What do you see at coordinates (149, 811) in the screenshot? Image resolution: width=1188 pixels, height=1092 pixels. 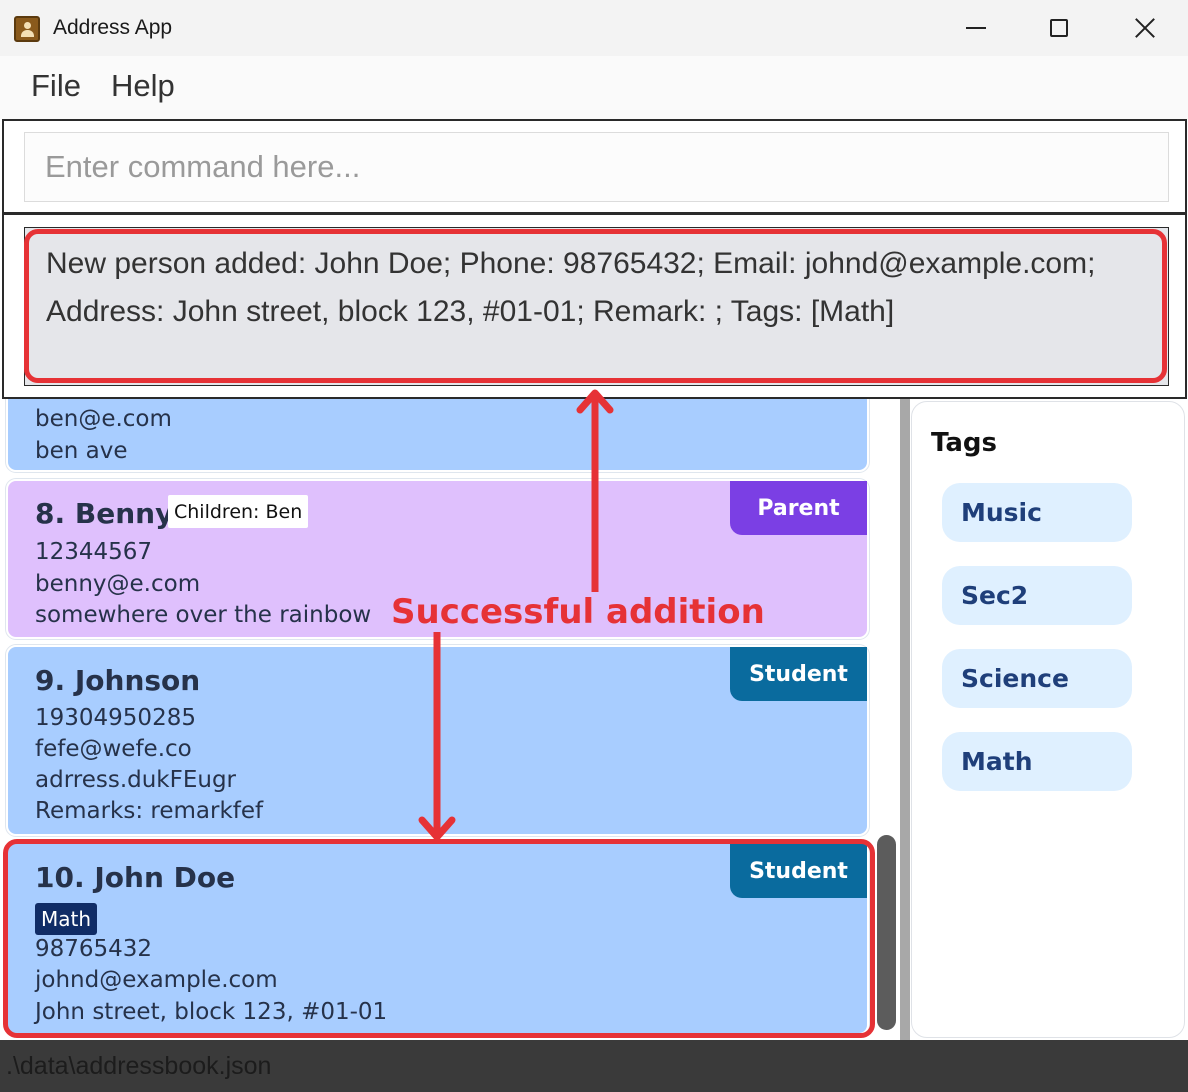 I see `person-remarks: Remarks: remarkfef` at bounding box center [149, 811].